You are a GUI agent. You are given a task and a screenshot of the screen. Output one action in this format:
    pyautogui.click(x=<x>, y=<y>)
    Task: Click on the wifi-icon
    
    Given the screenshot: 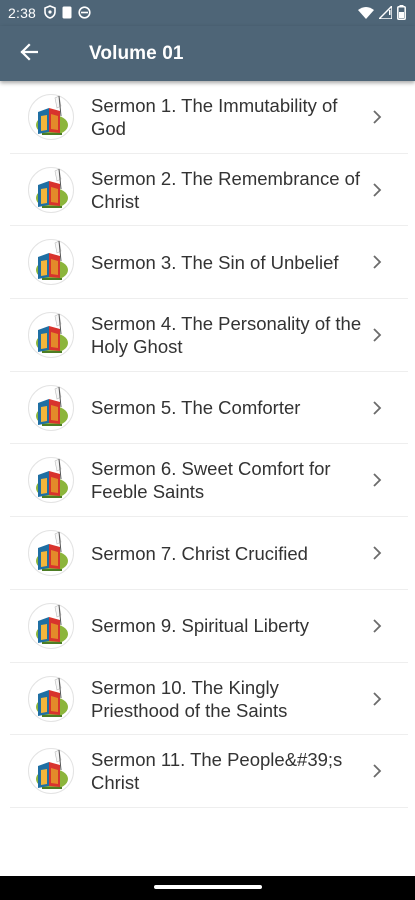 What is the action you would take?
    pyautogui.click(x=366, y=14)
    